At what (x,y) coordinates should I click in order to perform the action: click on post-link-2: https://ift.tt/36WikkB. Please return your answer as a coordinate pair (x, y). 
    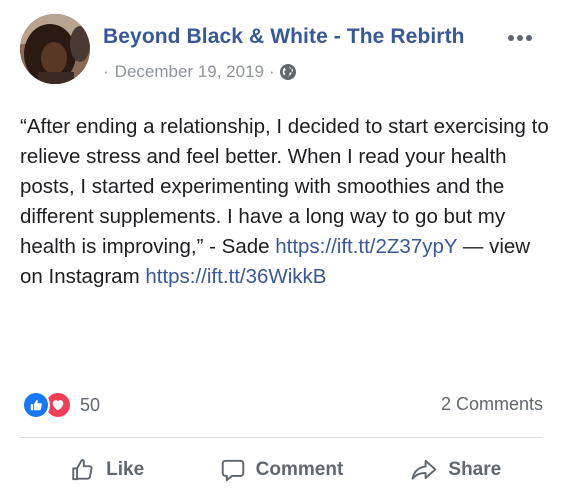
    Looking at the image, I should click on (235, 276).